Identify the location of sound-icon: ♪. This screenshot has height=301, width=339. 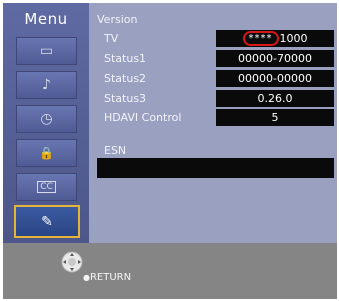
(46, 85).